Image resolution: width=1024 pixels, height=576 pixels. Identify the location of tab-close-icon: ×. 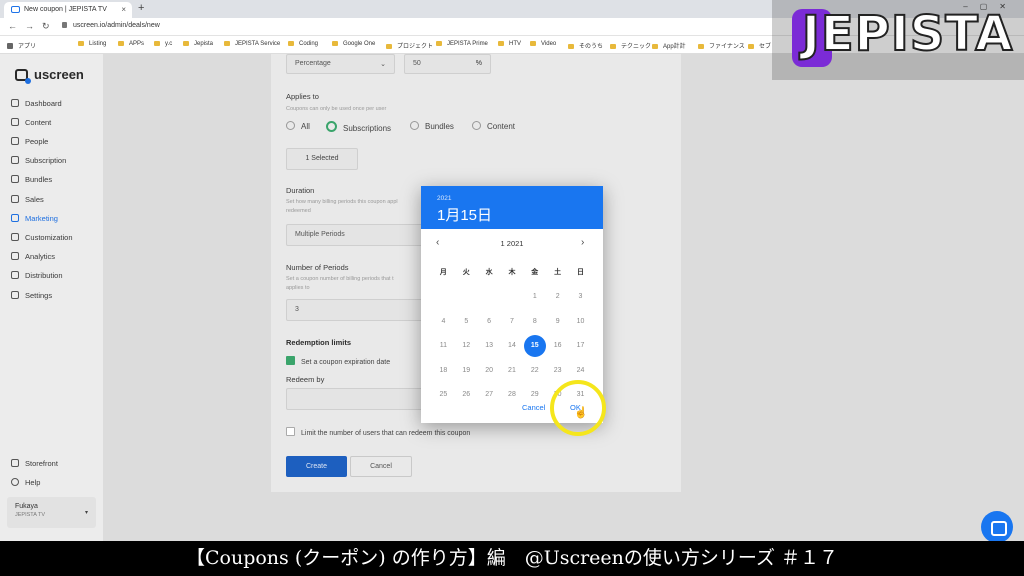
(123, 9).